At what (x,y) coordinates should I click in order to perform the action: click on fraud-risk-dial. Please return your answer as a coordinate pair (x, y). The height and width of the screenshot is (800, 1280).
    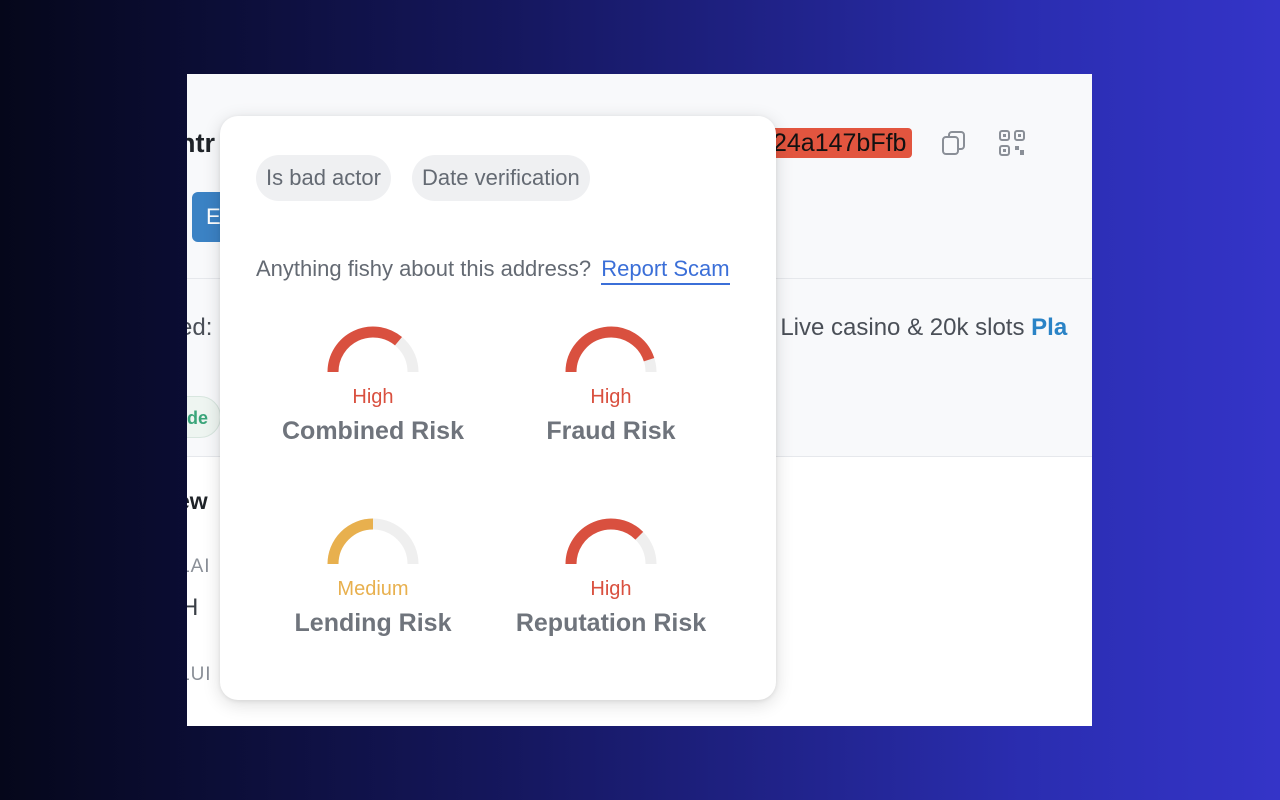
    Looking at the image, I should click on (611, 349).